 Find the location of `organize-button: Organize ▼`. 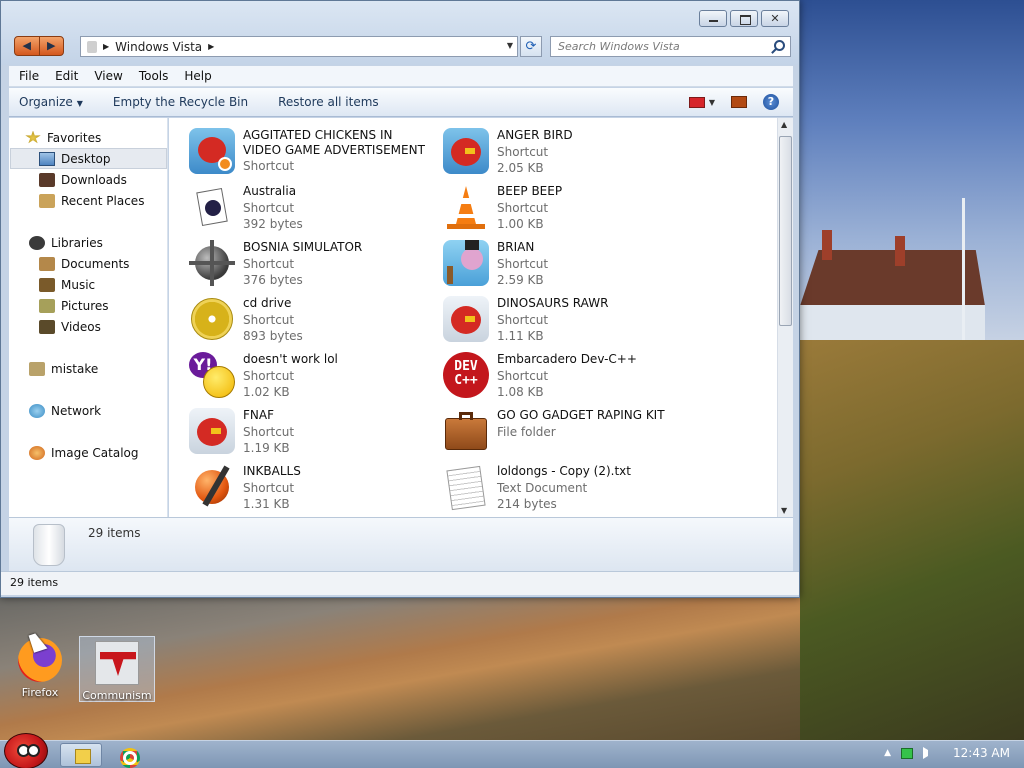

organize-button: Organize ▼ is located at coordinates (51, 102).